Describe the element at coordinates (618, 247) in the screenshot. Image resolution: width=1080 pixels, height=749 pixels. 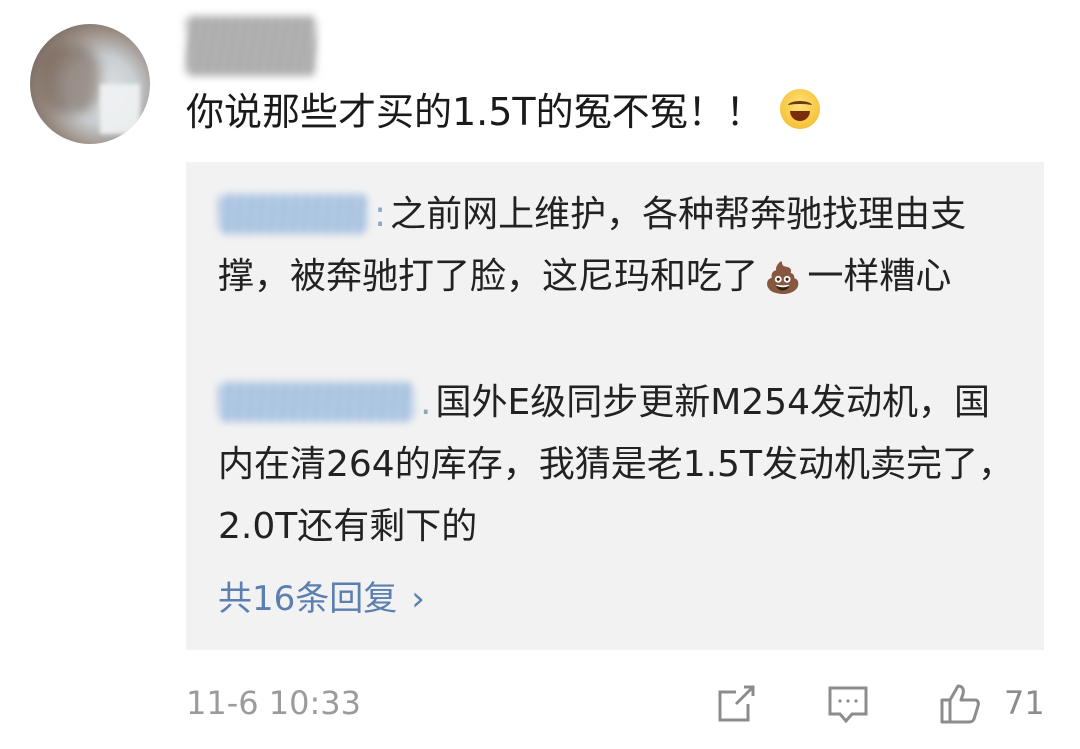
I see `reply-item: : 之前网上维护，各种帮奔驰找理由支撑，被奔驰打了脸，这尼玛和吃了 💩 一样糟心` at that location.